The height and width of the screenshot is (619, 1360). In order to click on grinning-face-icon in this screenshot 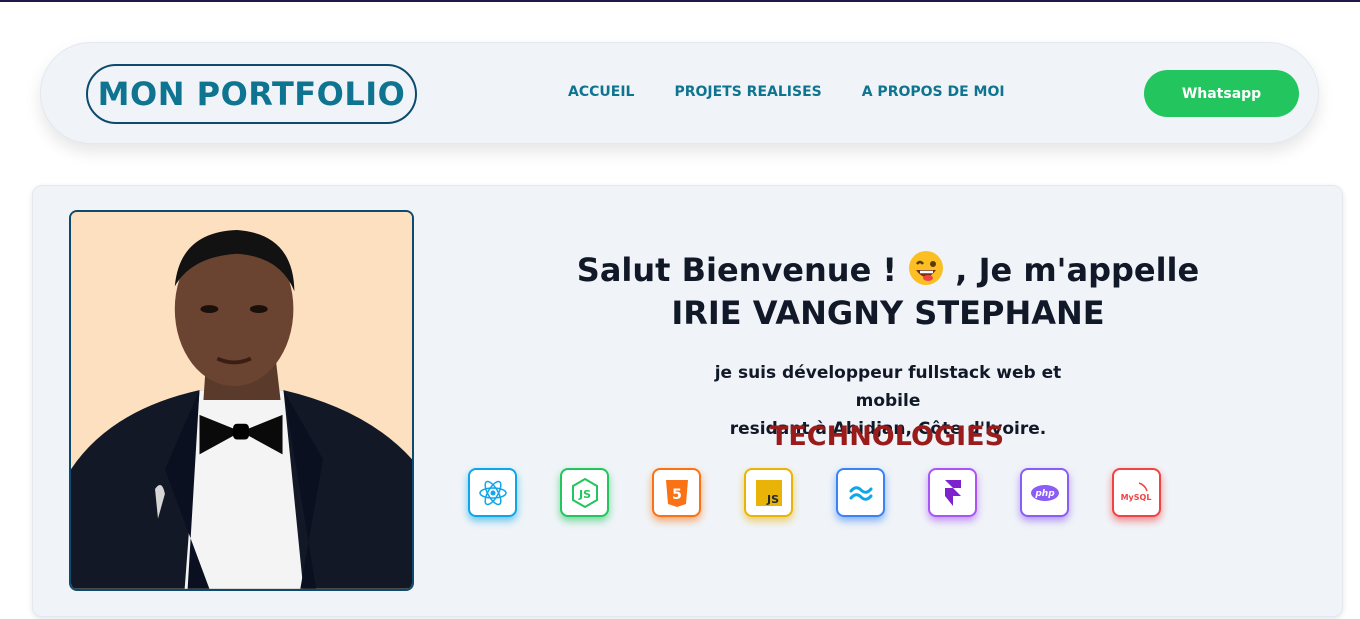, I will do `click(926, 272)`.